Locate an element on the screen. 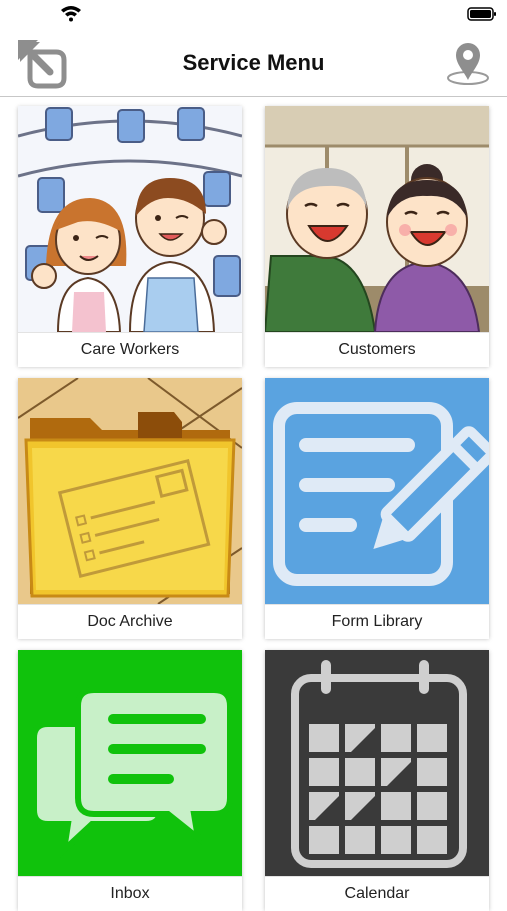  menu-tile-care-workers: Care Workers is located at coordinates (130, 236).